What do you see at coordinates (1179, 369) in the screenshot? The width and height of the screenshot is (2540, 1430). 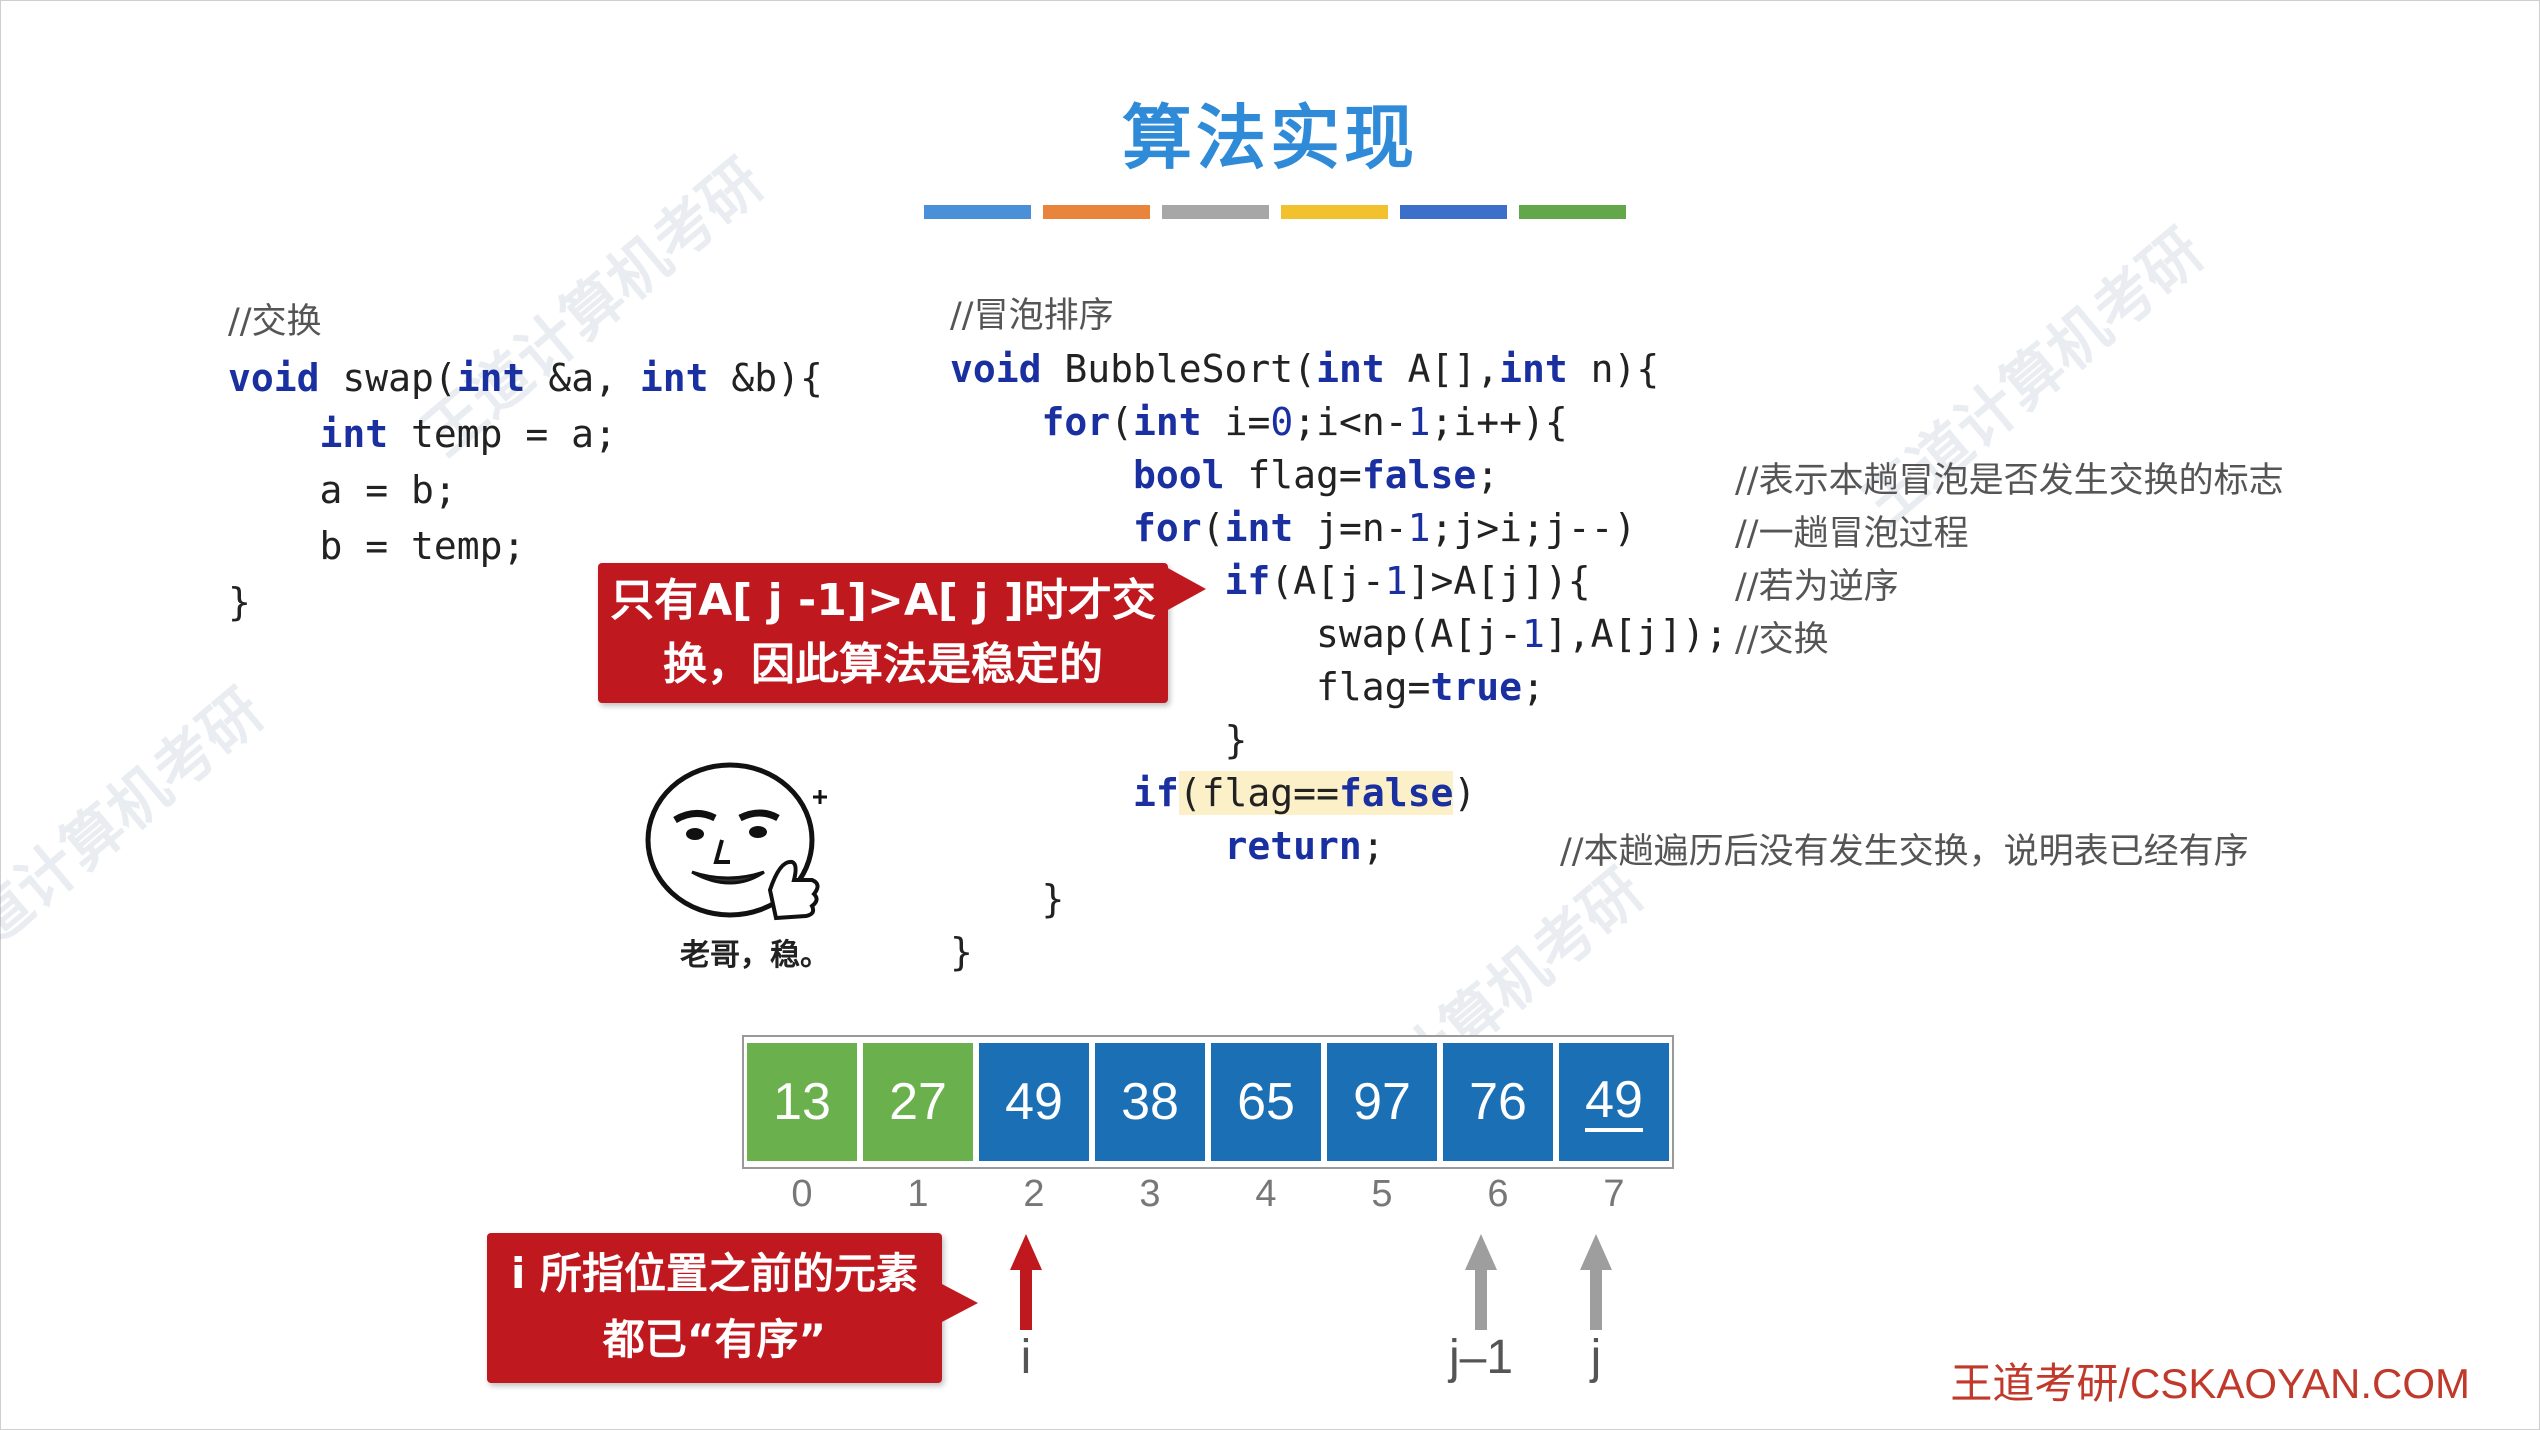 I see `code-text: BubbleSort(` at bounding box center [1179, 369].